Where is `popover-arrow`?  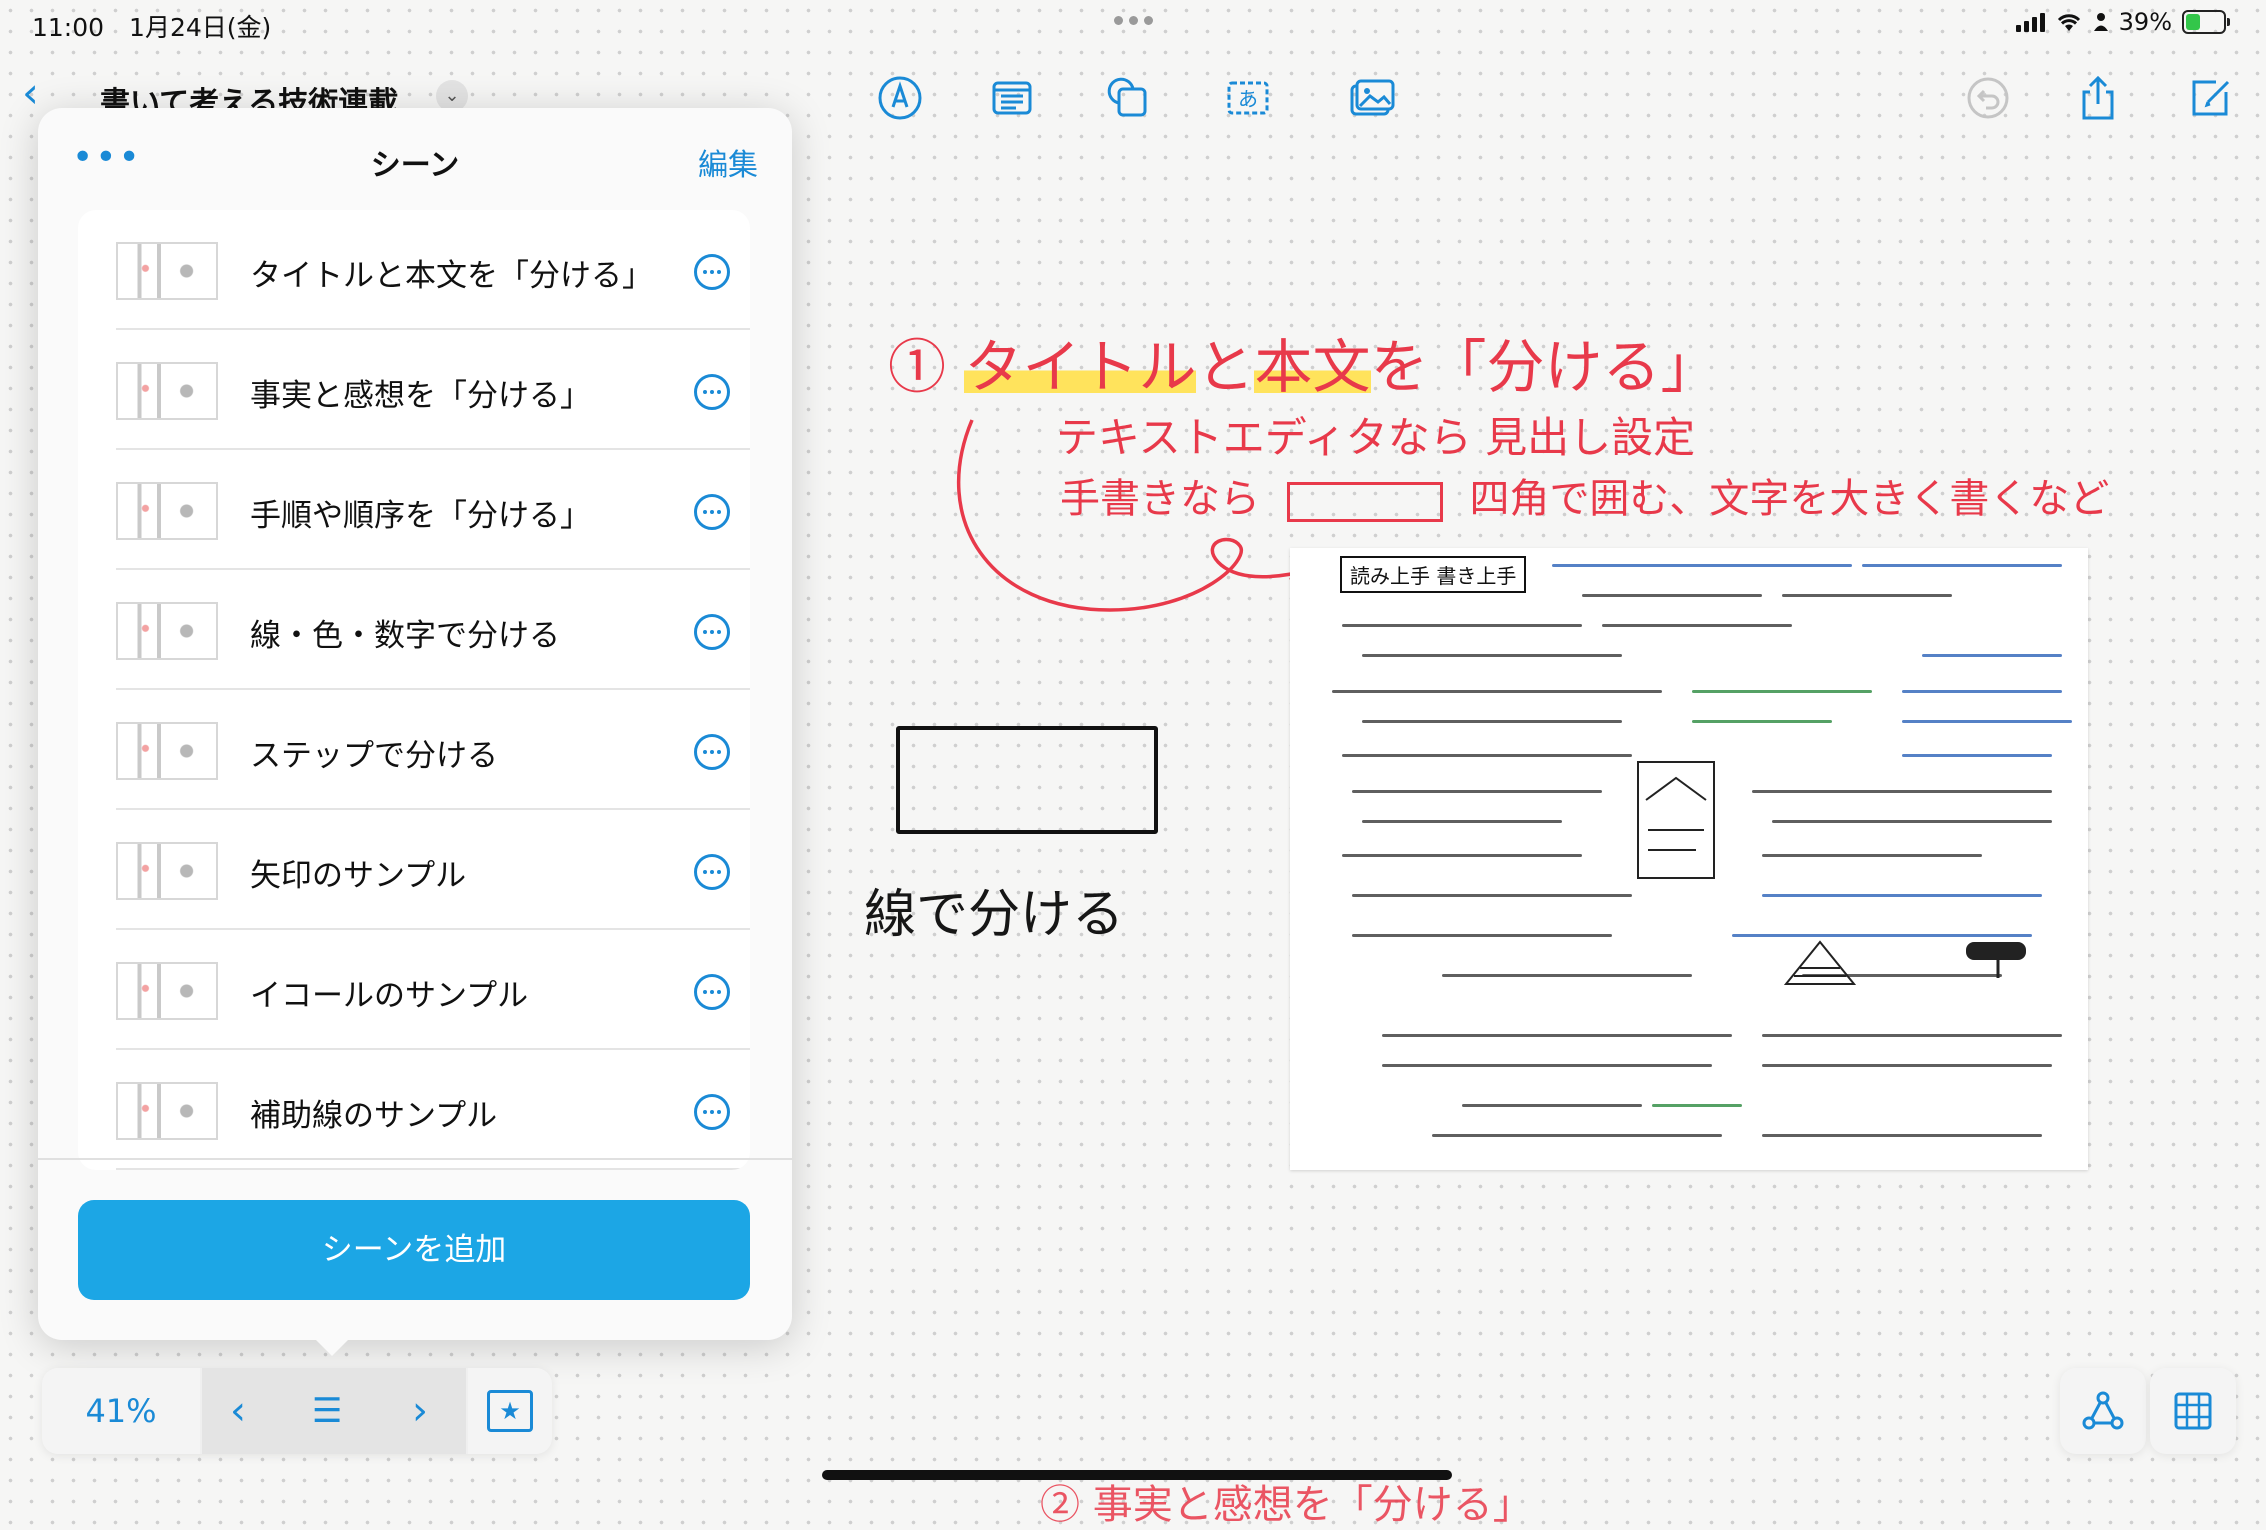 popover-arrow is located at coordinates (332, 1345).